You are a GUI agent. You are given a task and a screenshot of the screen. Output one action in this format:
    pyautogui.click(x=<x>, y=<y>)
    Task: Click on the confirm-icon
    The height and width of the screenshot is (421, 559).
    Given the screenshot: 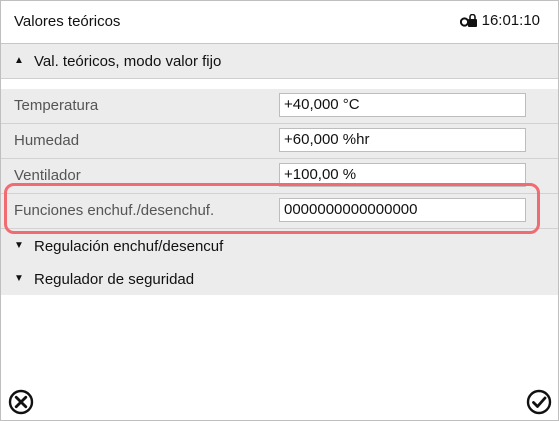 What is the action you would take?
    pyautogui.click(x=539, y=402)
    